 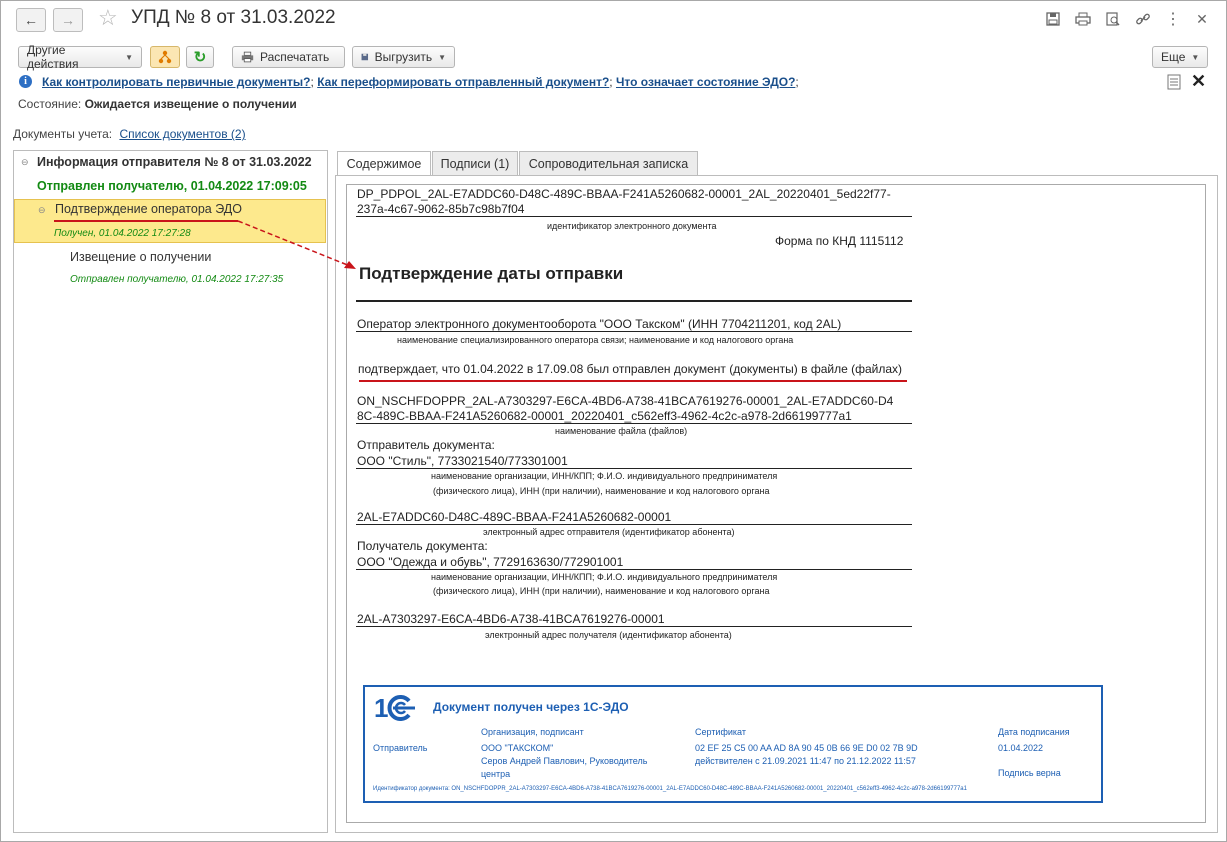 What do you see at coordinates (1173, 19) in the screenshot?
I see `more-vertical-icon: ⋮` at bounding box center [1173, 19].